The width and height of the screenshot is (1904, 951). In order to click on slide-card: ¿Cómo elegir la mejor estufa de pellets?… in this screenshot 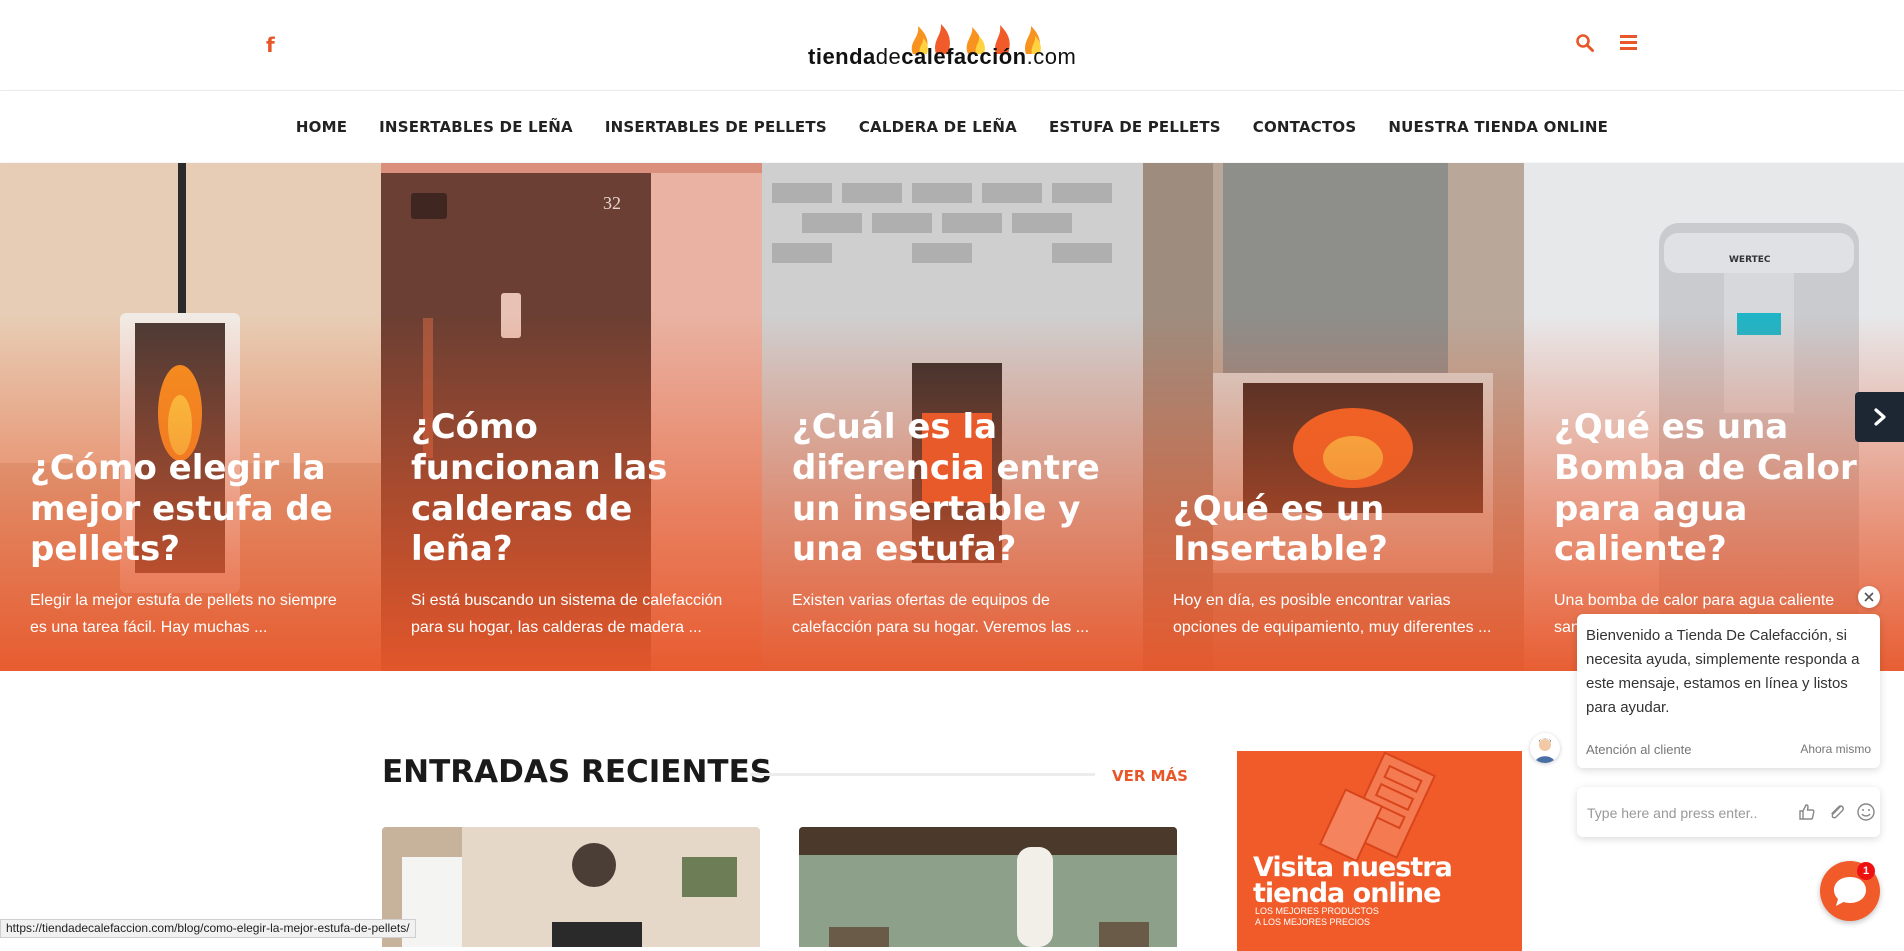, I will do `click(190, 417)`.